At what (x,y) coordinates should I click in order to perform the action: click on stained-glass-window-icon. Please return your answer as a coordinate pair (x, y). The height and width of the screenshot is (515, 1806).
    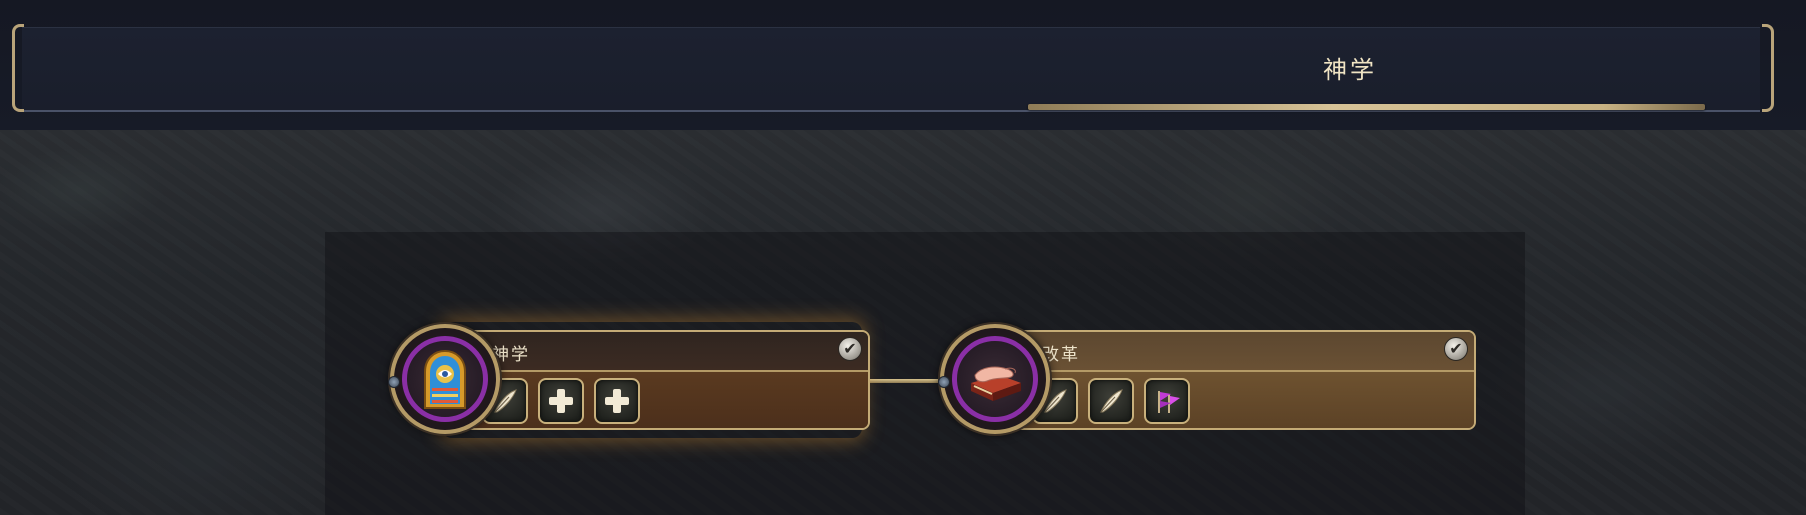
    Looking at the image, I should click on (445, 379).